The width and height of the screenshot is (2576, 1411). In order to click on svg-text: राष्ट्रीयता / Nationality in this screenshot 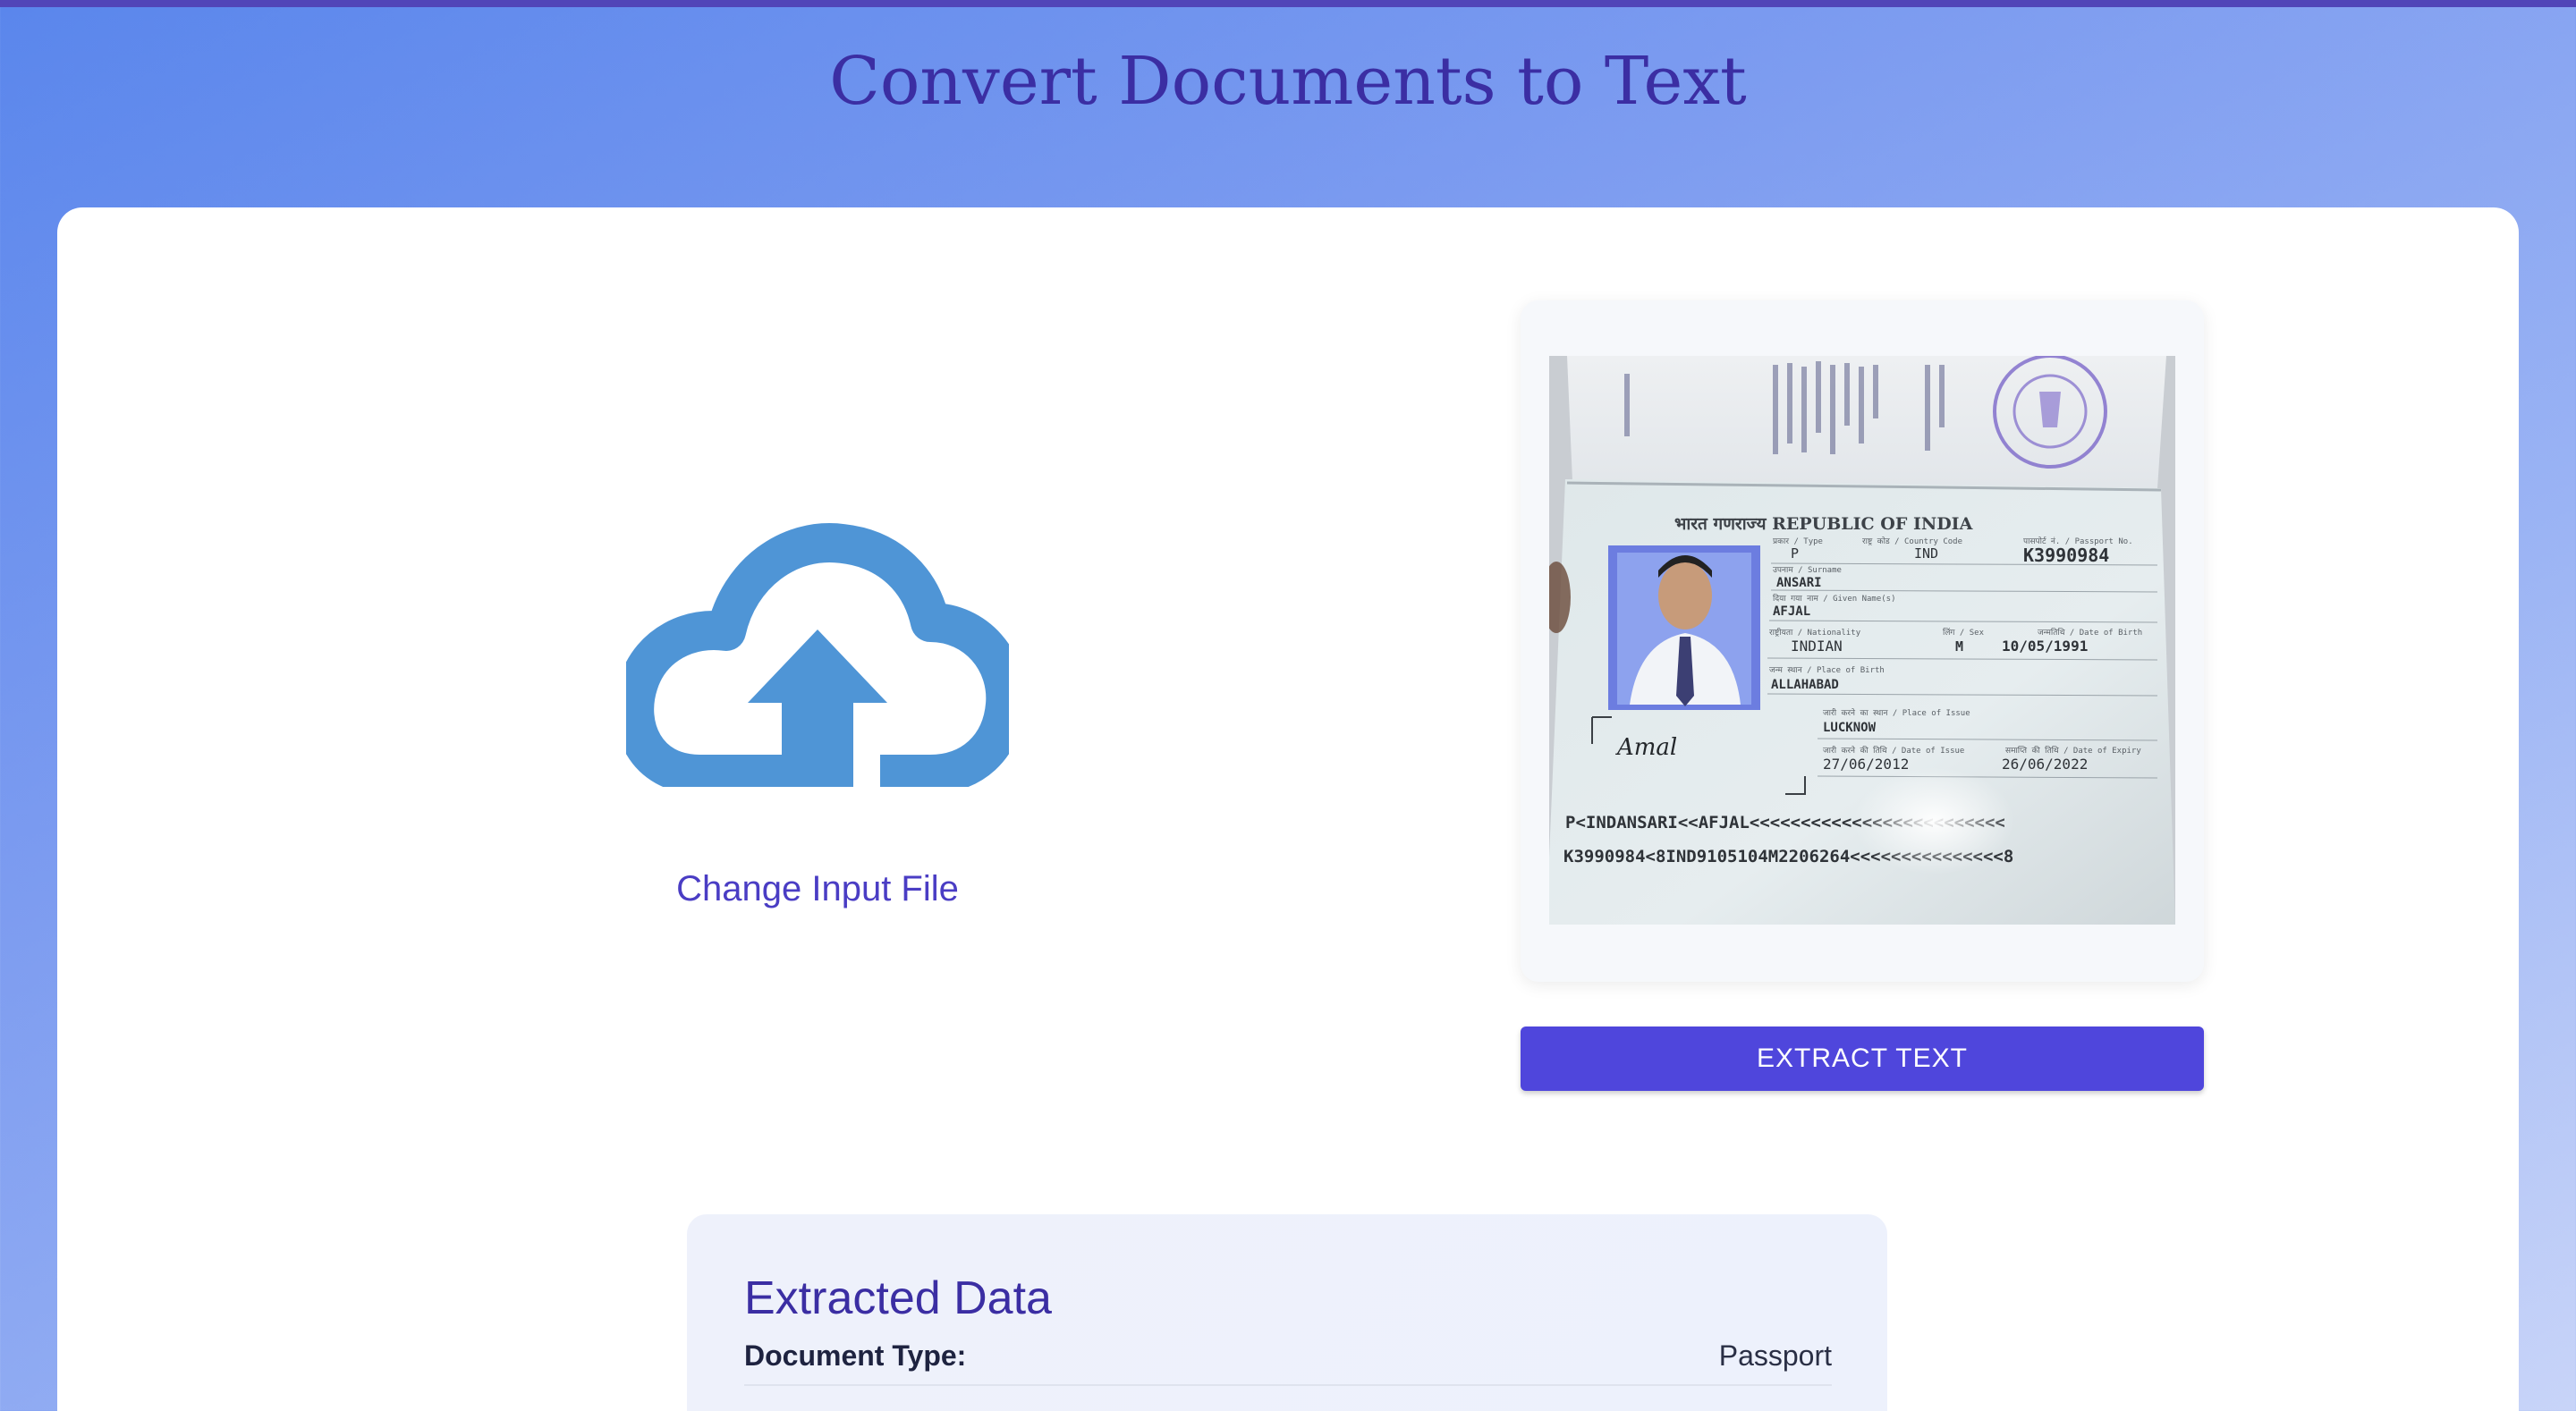, I will do `click(1815, 633)`.